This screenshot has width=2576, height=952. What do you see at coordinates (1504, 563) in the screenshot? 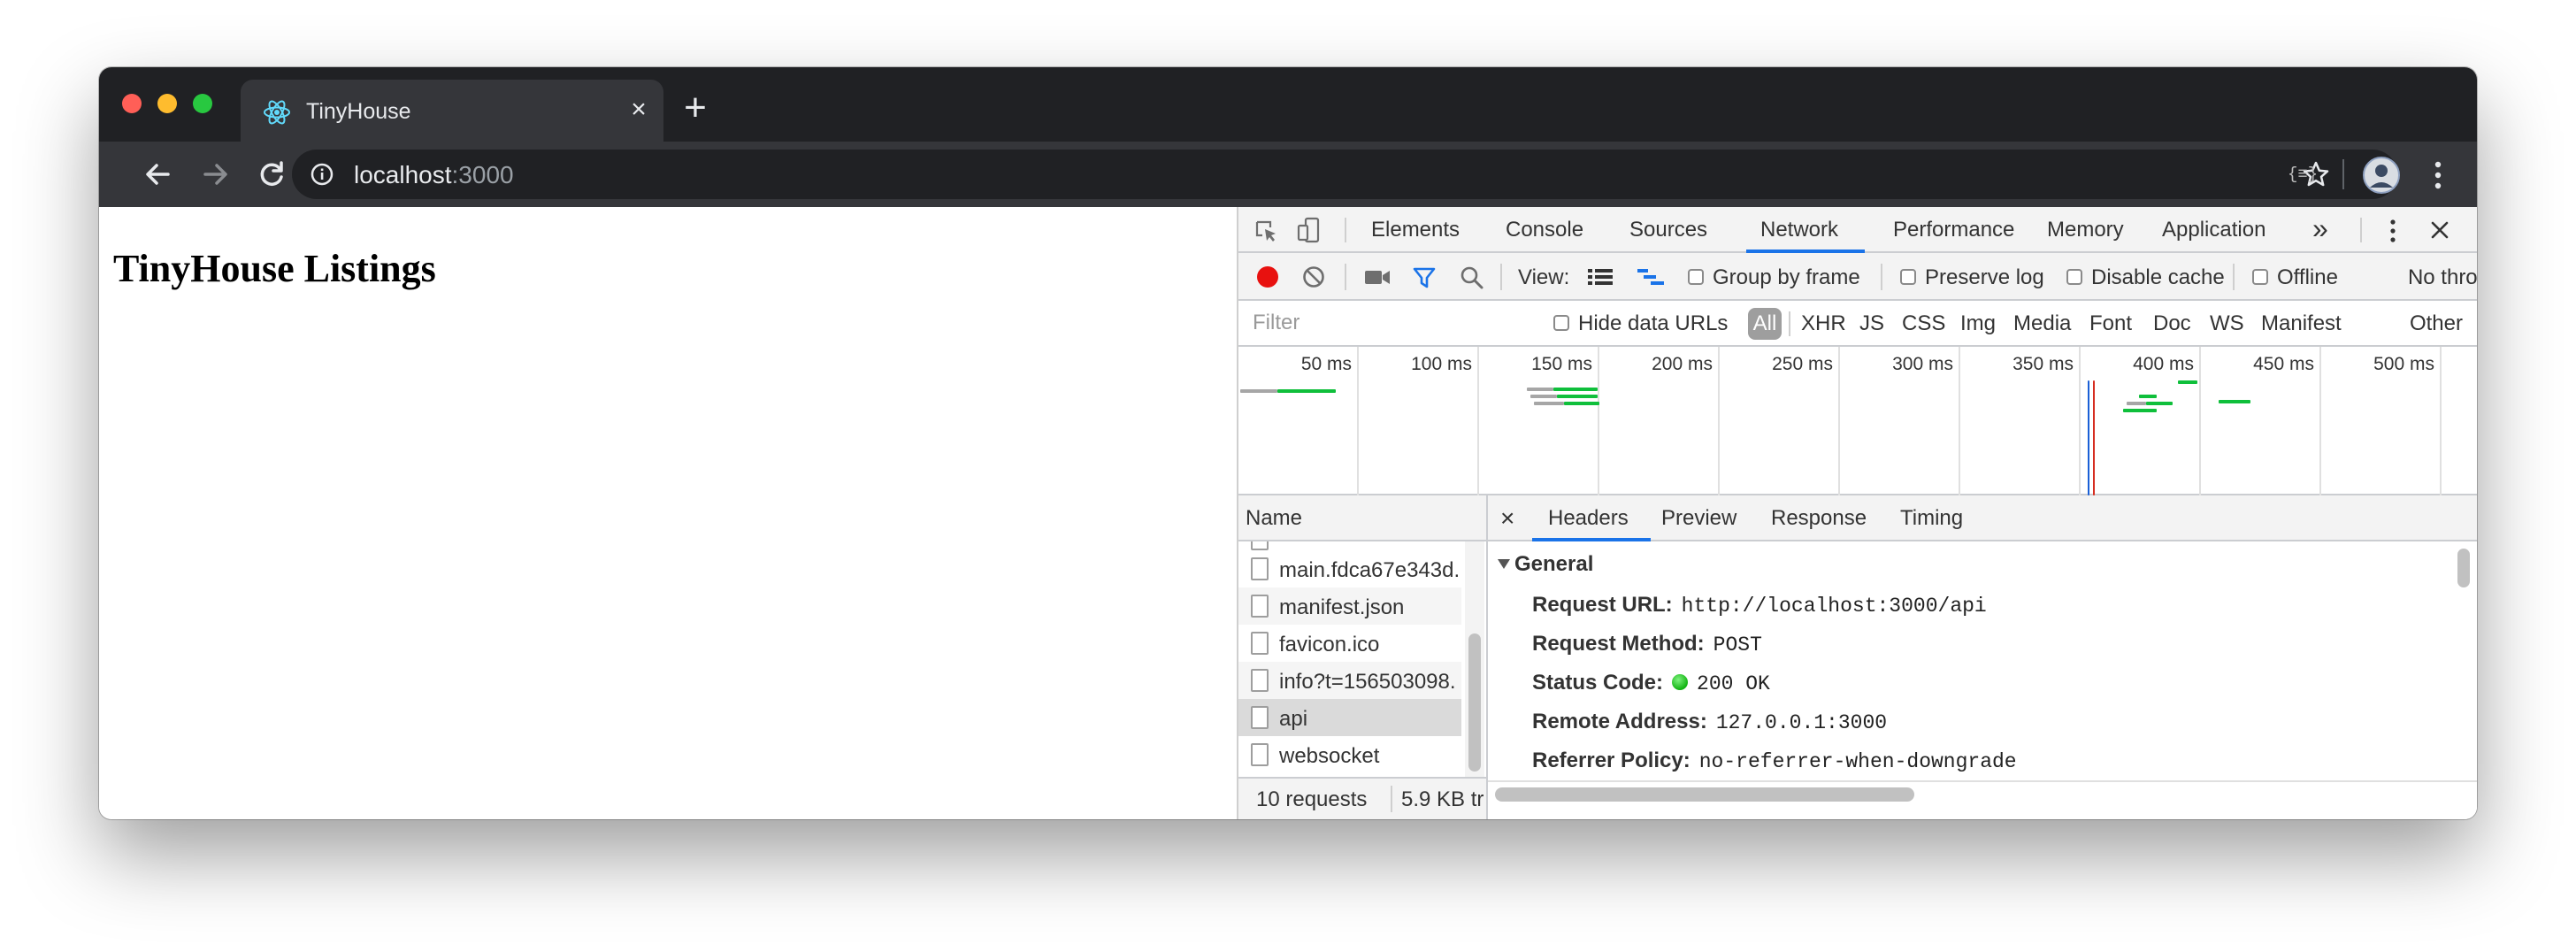
I see `expand-triangle-icon` at bounding box center [1504, 563].